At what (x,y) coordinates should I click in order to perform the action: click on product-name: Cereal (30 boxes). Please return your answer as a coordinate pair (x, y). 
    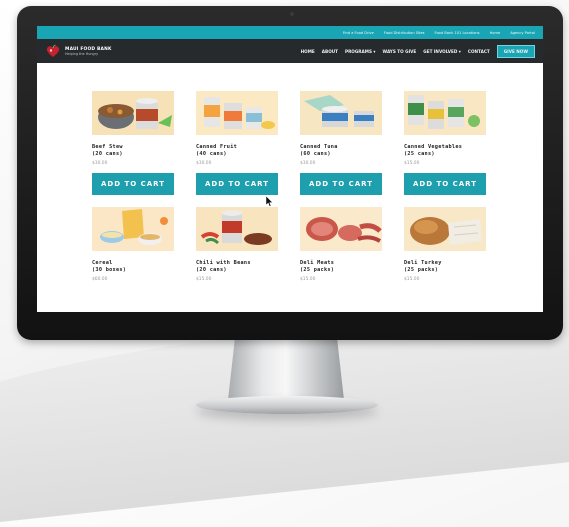
    Looking at the image, I should click on (109, 266).